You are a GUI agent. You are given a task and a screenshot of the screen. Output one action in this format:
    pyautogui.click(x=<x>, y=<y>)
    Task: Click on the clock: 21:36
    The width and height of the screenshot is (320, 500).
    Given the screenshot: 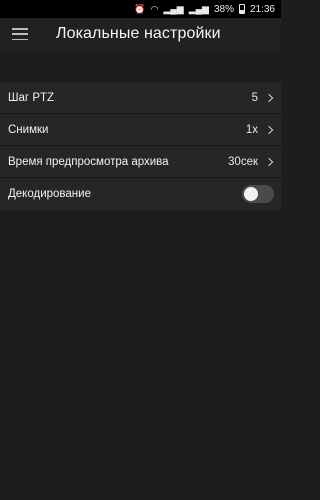 What is the action you would take?
    pyautogui.click(x=262, y=9)
    